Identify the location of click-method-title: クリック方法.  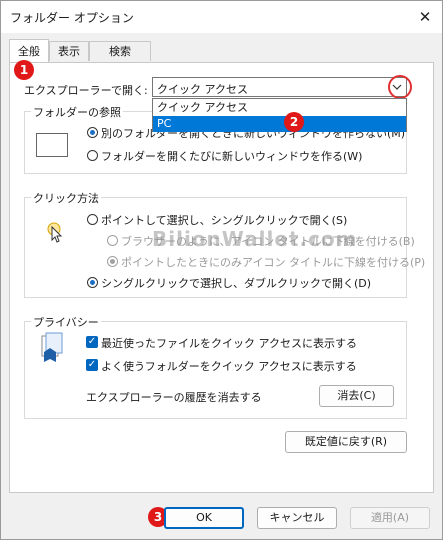
(66, 198).